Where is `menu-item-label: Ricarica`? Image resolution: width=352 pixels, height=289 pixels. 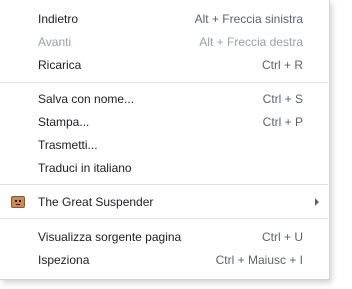
menu-item-label: Ricarica is located at coordinates (60, 64).